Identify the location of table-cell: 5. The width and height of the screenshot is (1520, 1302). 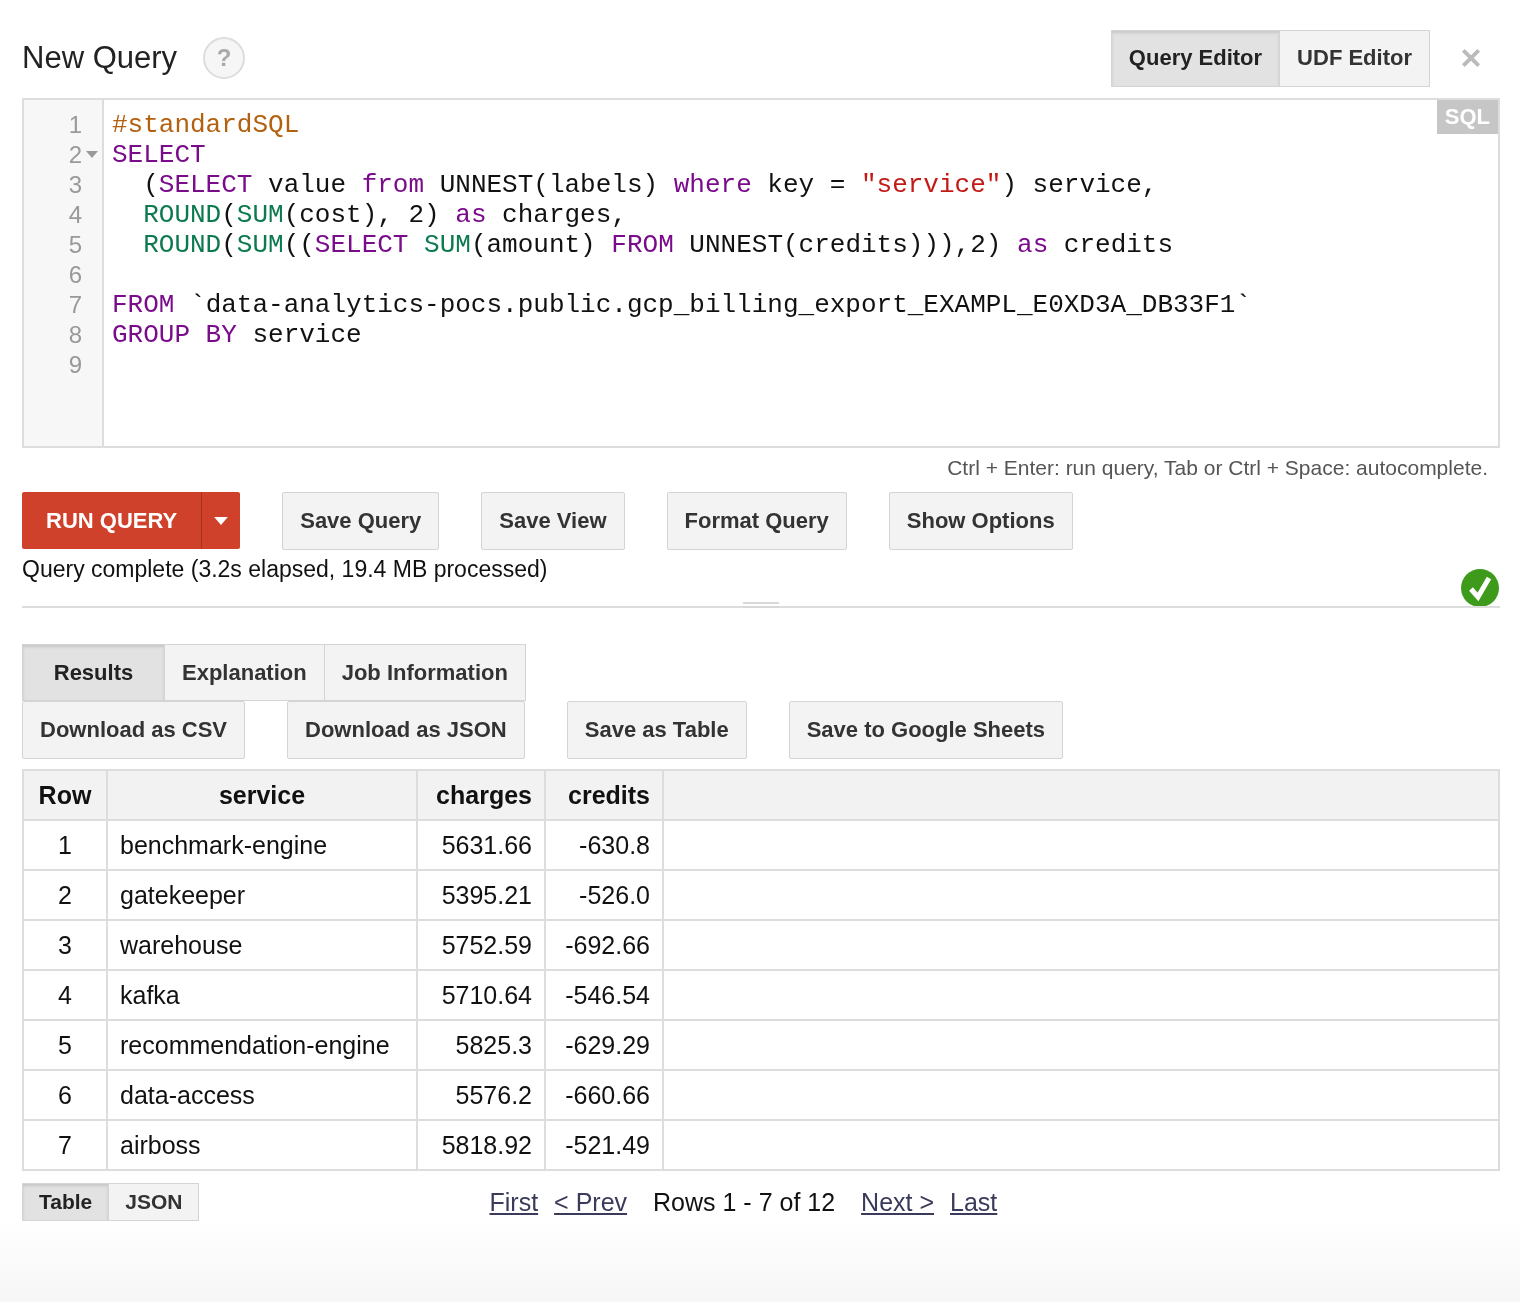
(65, 1045).